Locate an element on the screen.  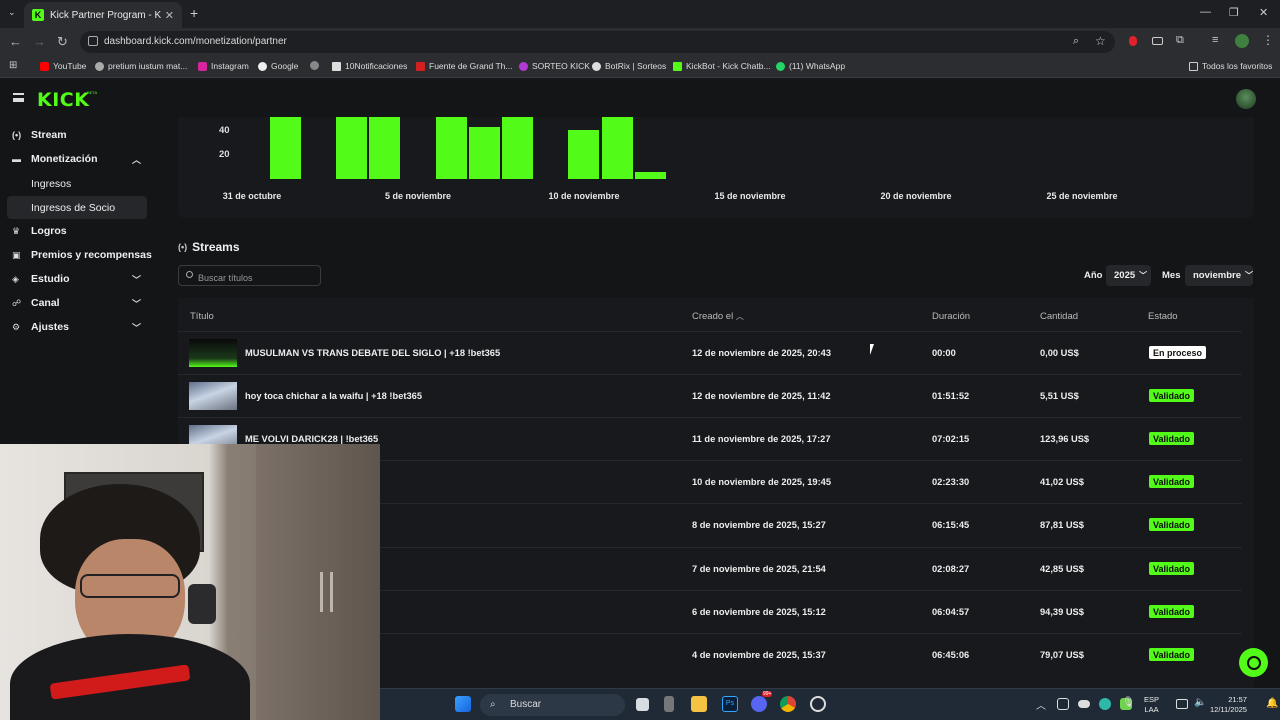
search-titles-input is located at coordinates (249, 275).